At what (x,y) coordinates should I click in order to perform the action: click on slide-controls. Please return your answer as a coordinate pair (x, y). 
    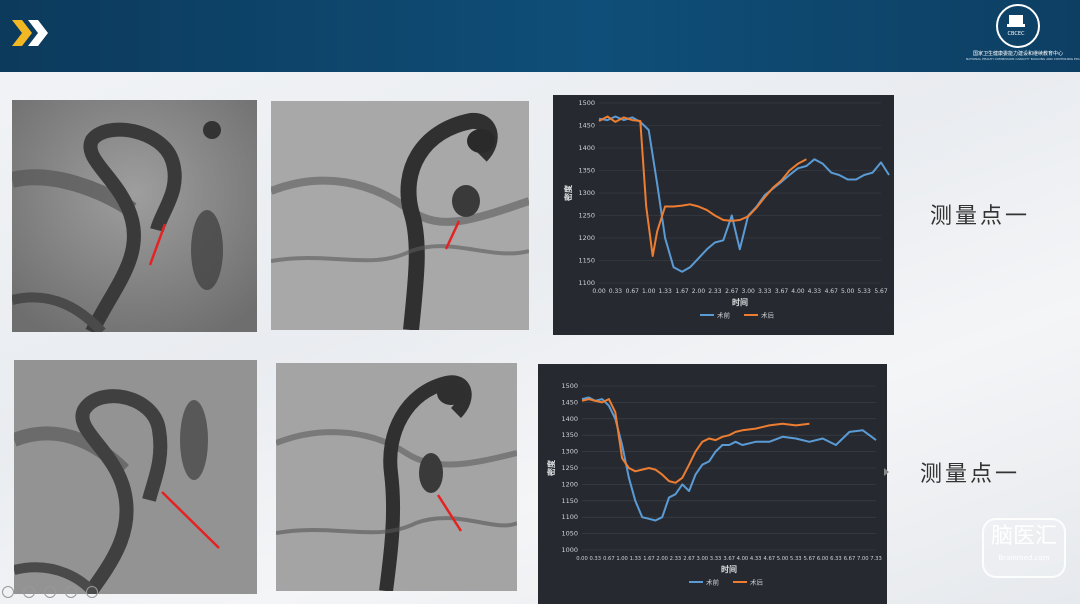
    Looking at the image, I should click on (52, 592).